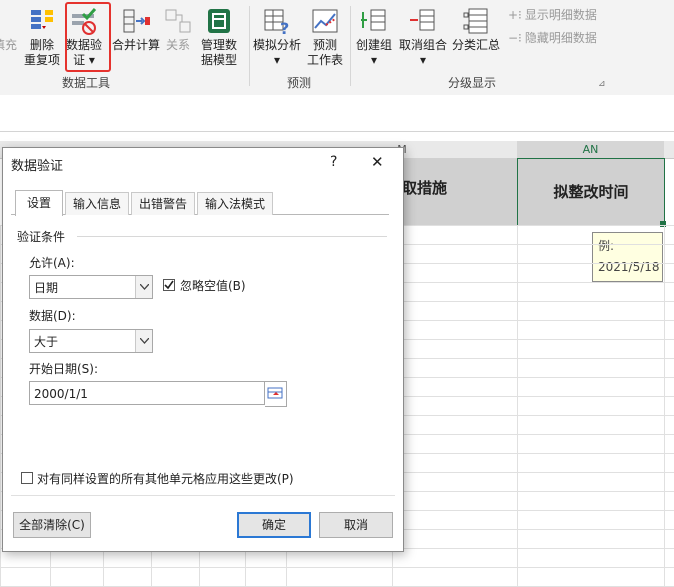  I want to click on show-detail-button: +⁝ 显示明细数据, so click(552, 14).